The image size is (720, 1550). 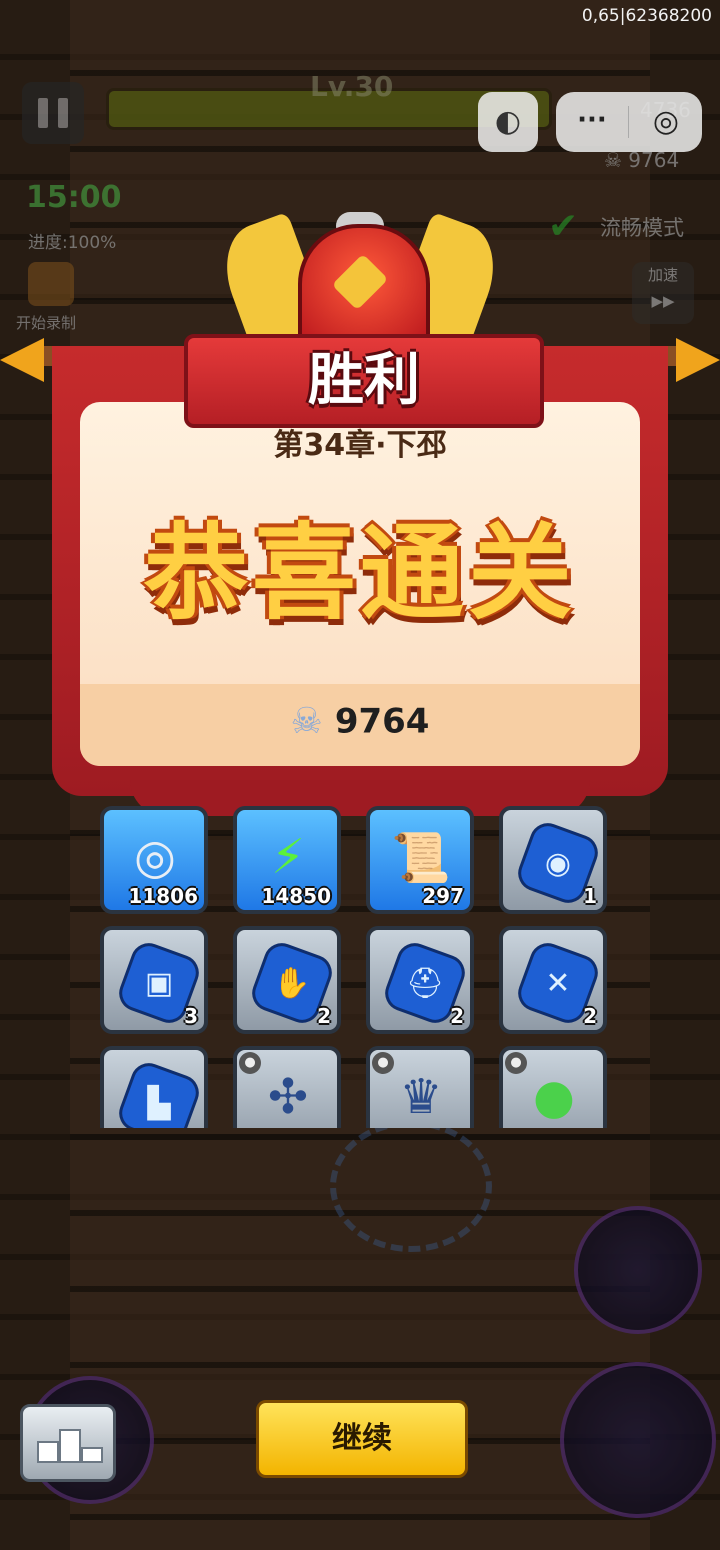 What do you see at coordinates (288, 1097) in the screenshot?
I see `weapon-shuriken-icon: ✣` at bounding box center [288, 1097].